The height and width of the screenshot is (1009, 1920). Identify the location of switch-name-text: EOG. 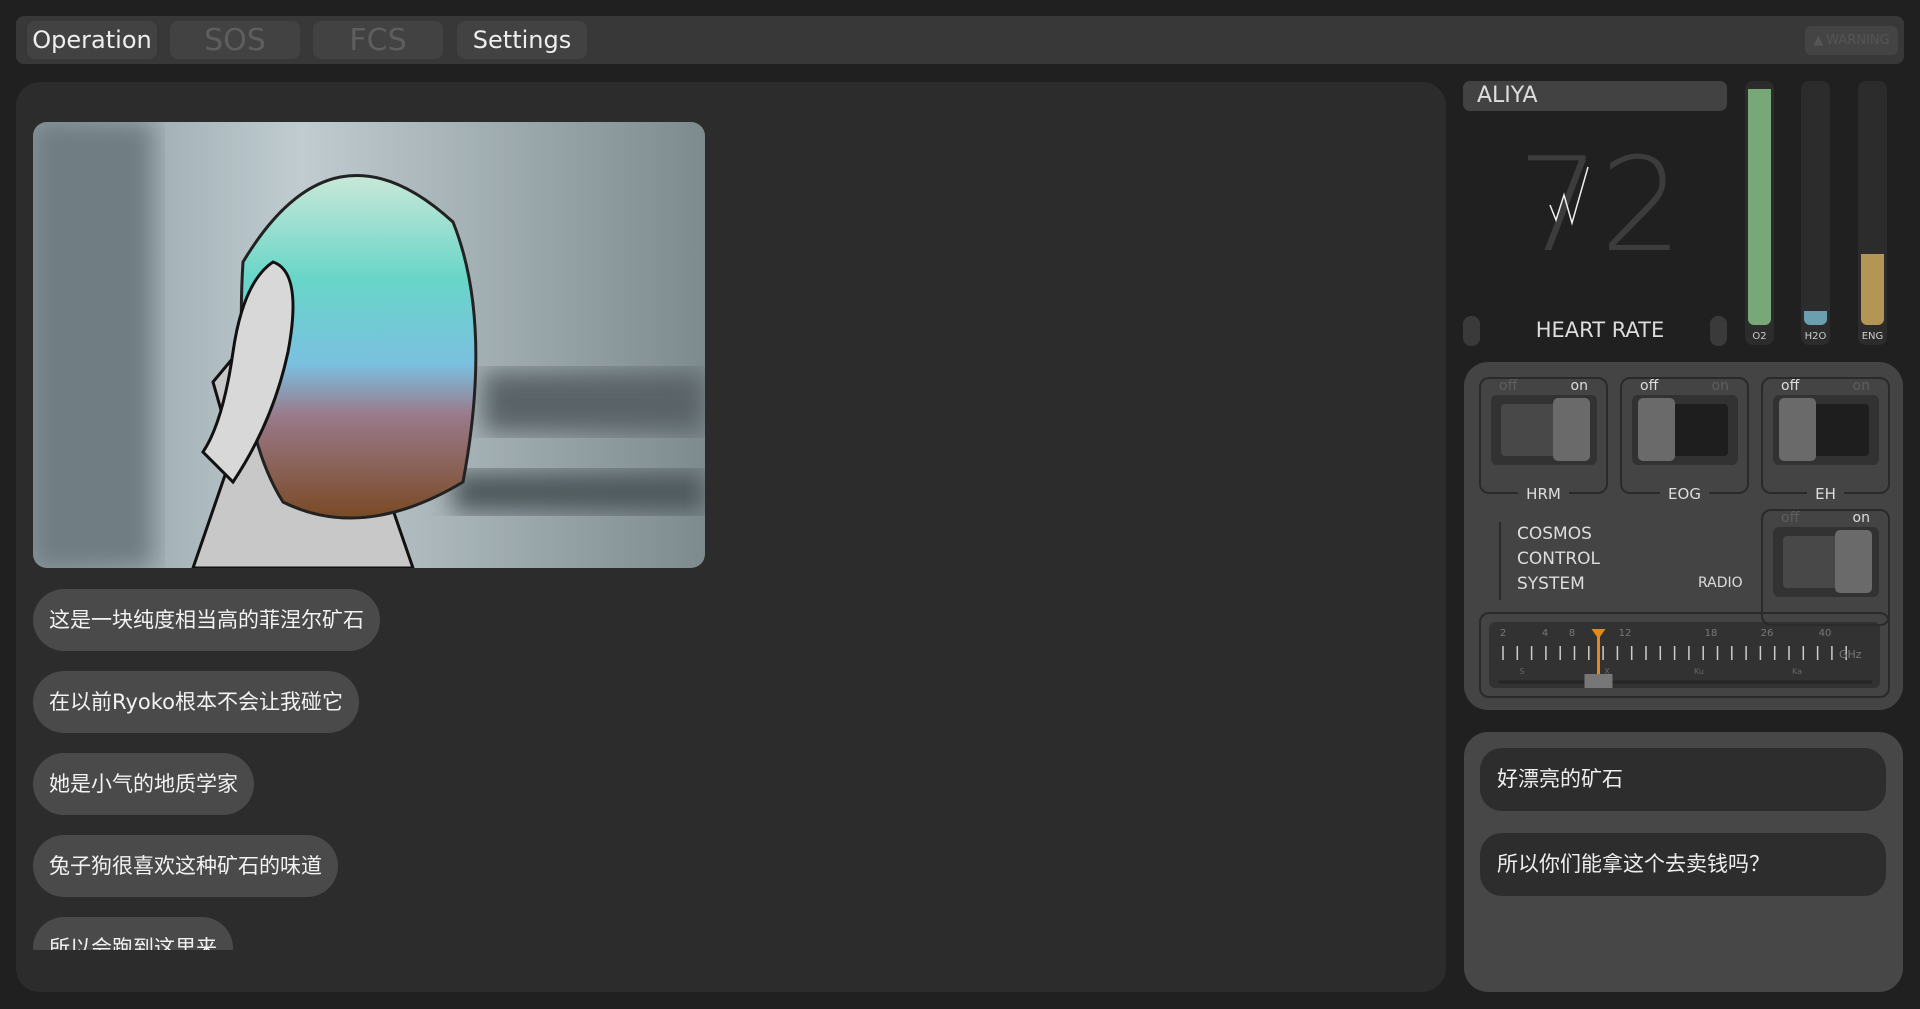
(1684, 494).